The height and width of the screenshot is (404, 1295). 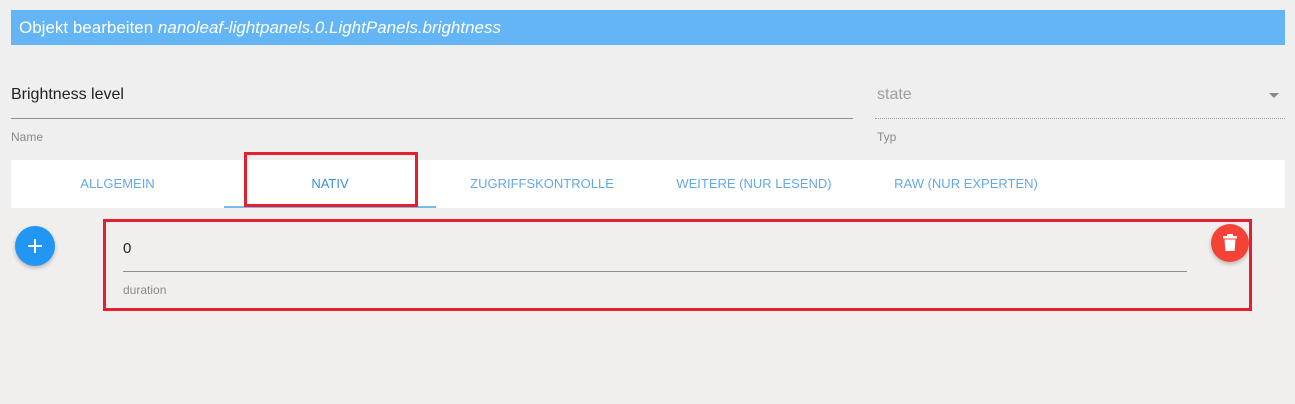 I want to click on duration-field-value: 0, so click(x=127, y=248).